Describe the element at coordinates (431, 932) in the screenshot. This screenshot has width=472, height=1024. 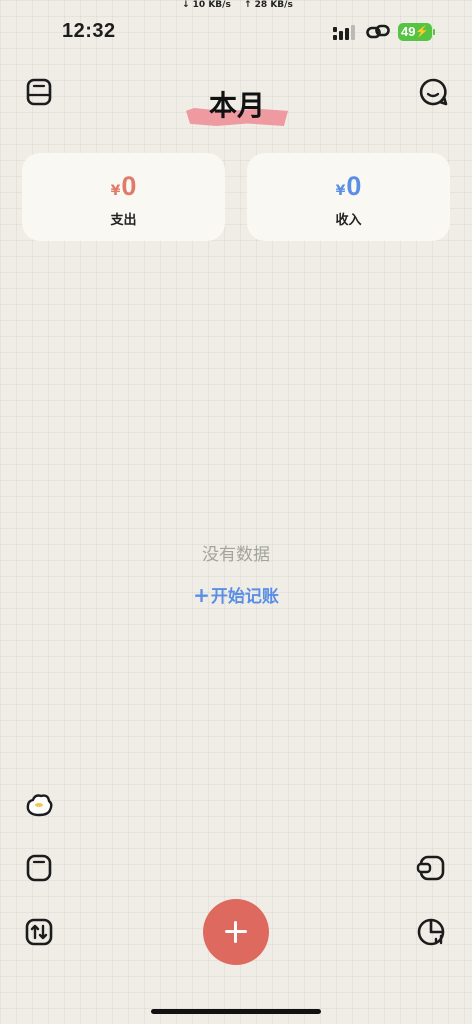
I see `chart-icon` at that location.